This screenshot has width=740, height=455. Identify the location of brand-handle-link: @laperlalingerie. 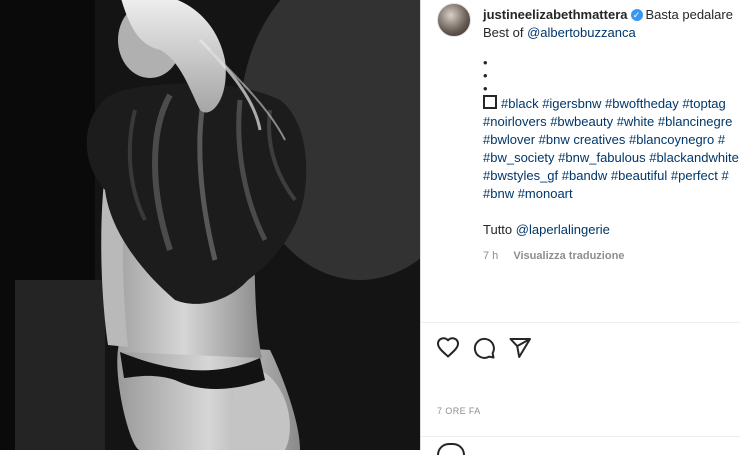
(563, 229).